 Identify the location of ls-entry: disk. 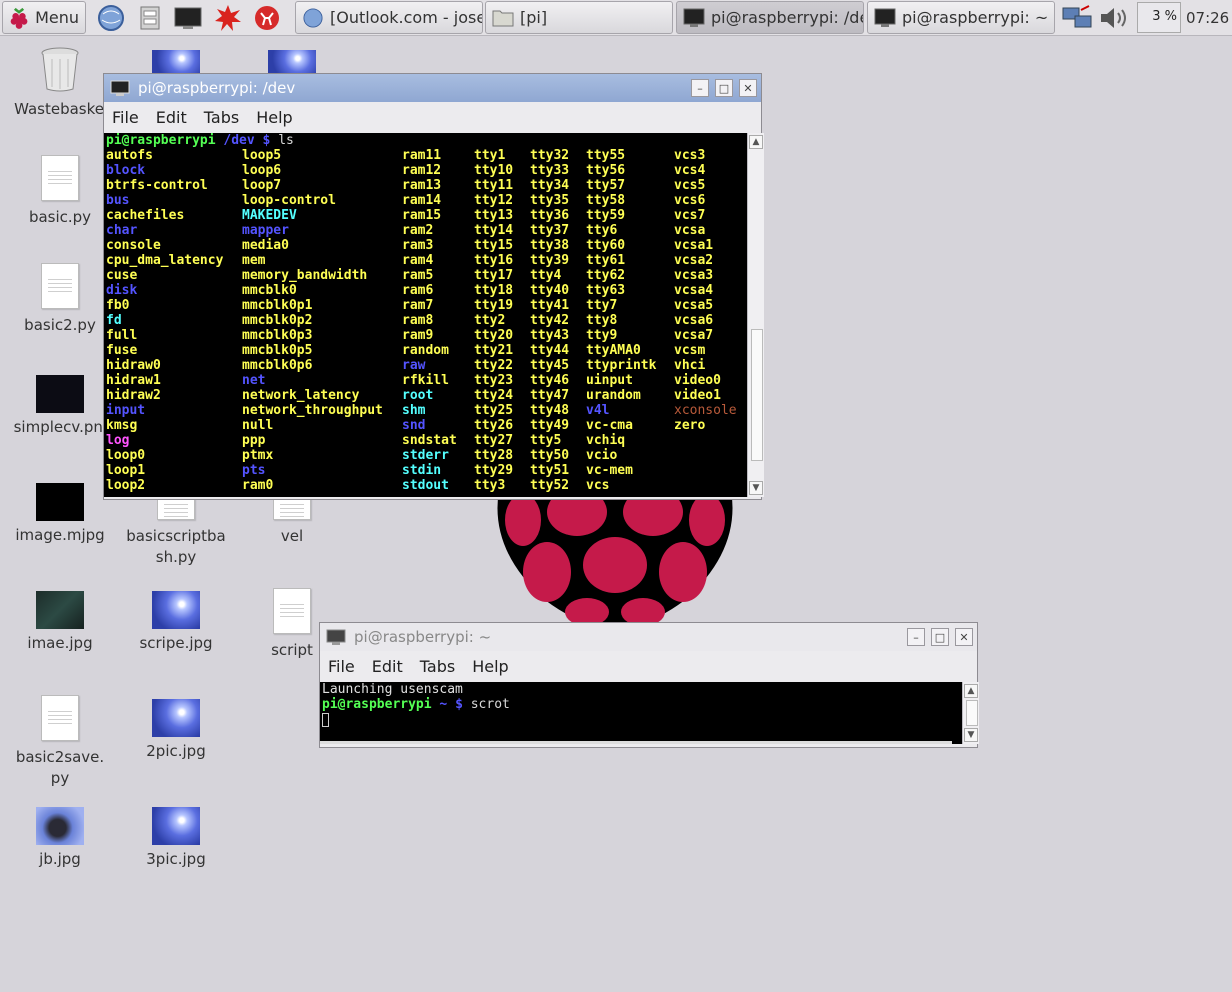
(122, 290).